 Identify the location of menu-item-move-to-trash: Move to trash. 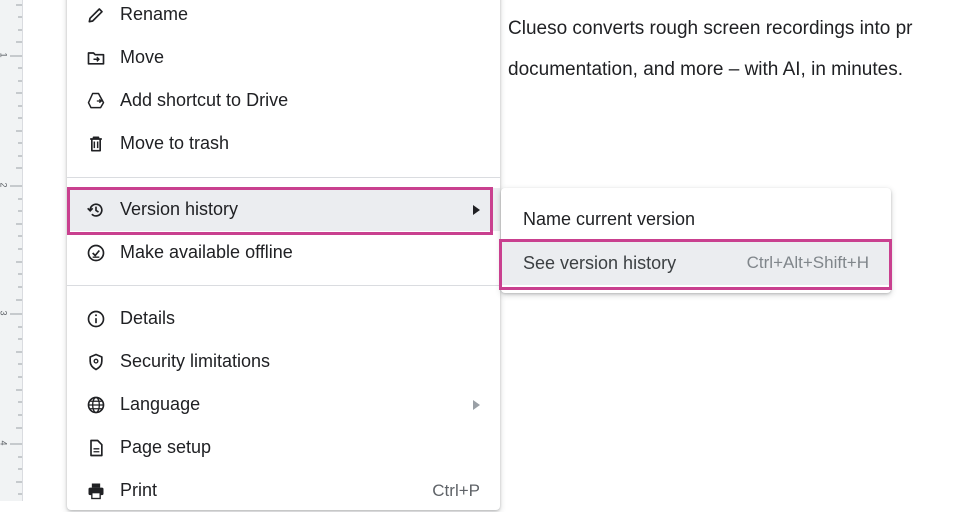
(283, 143).